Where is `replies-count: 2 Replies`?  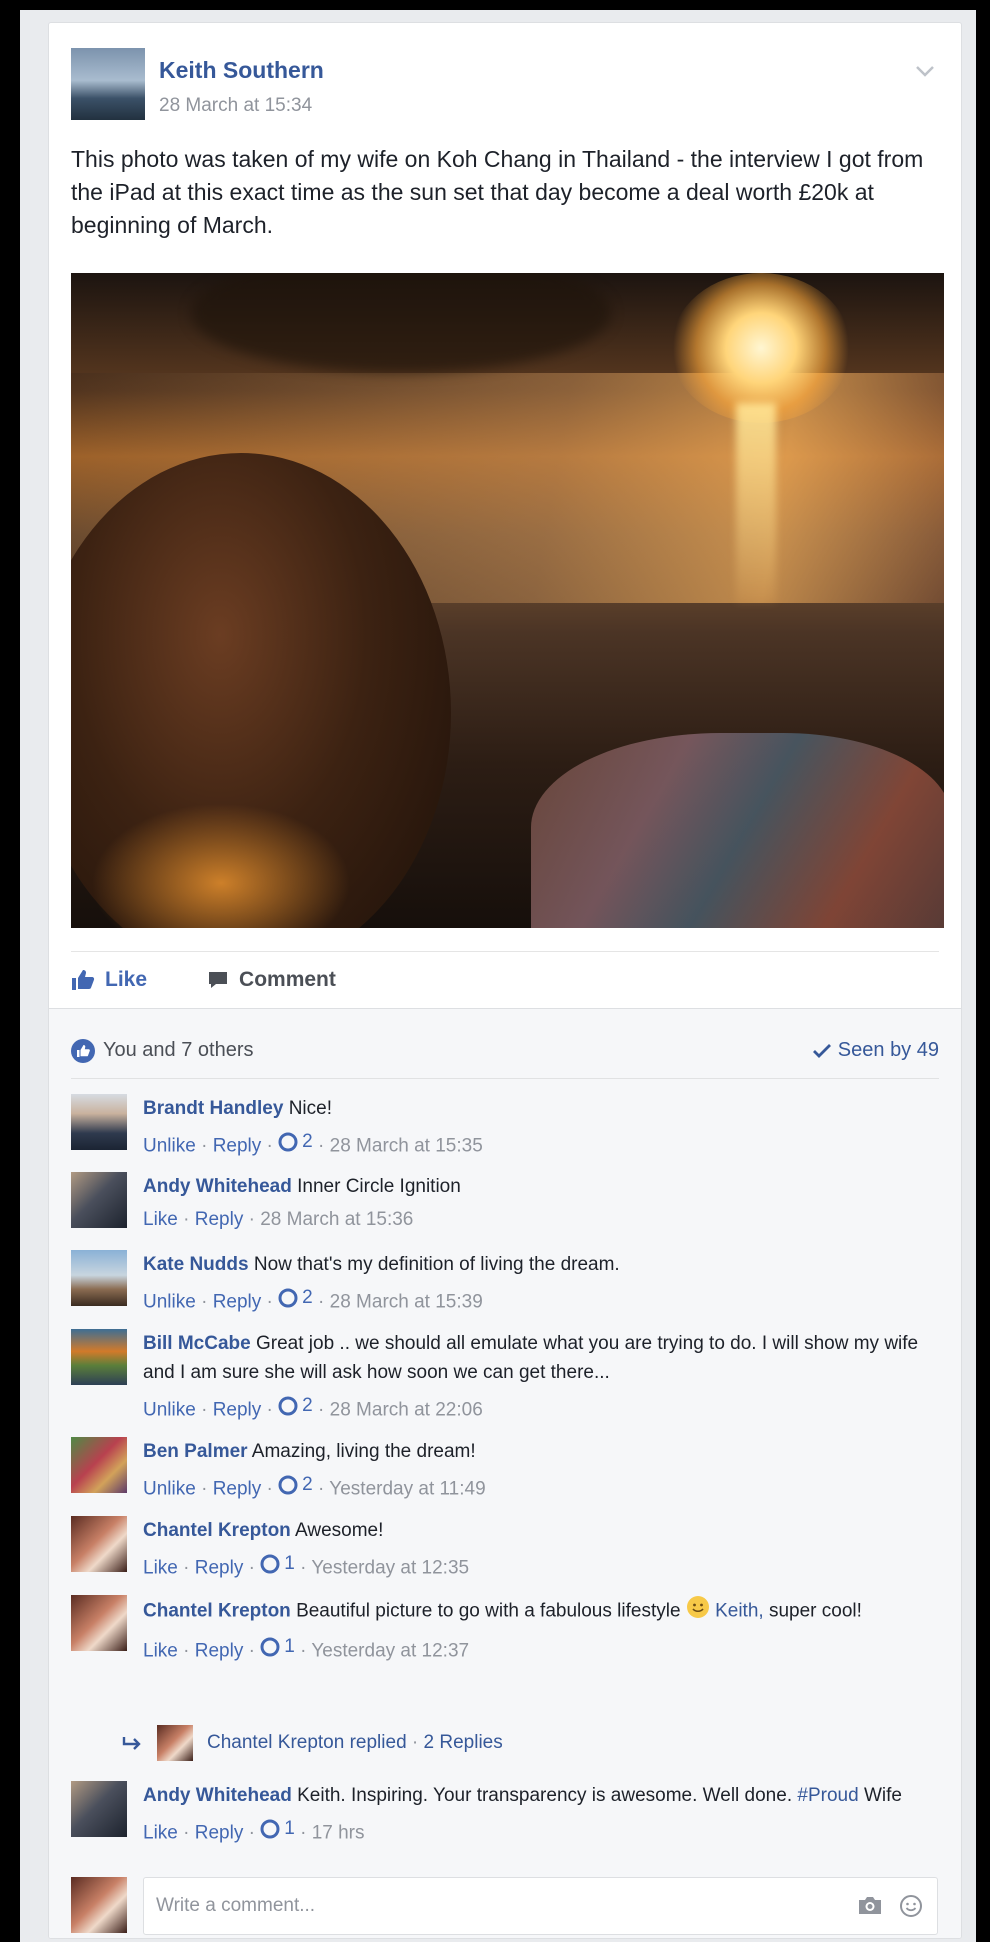
replies-count: 2 Replies is located at coordinates (463, 1742).